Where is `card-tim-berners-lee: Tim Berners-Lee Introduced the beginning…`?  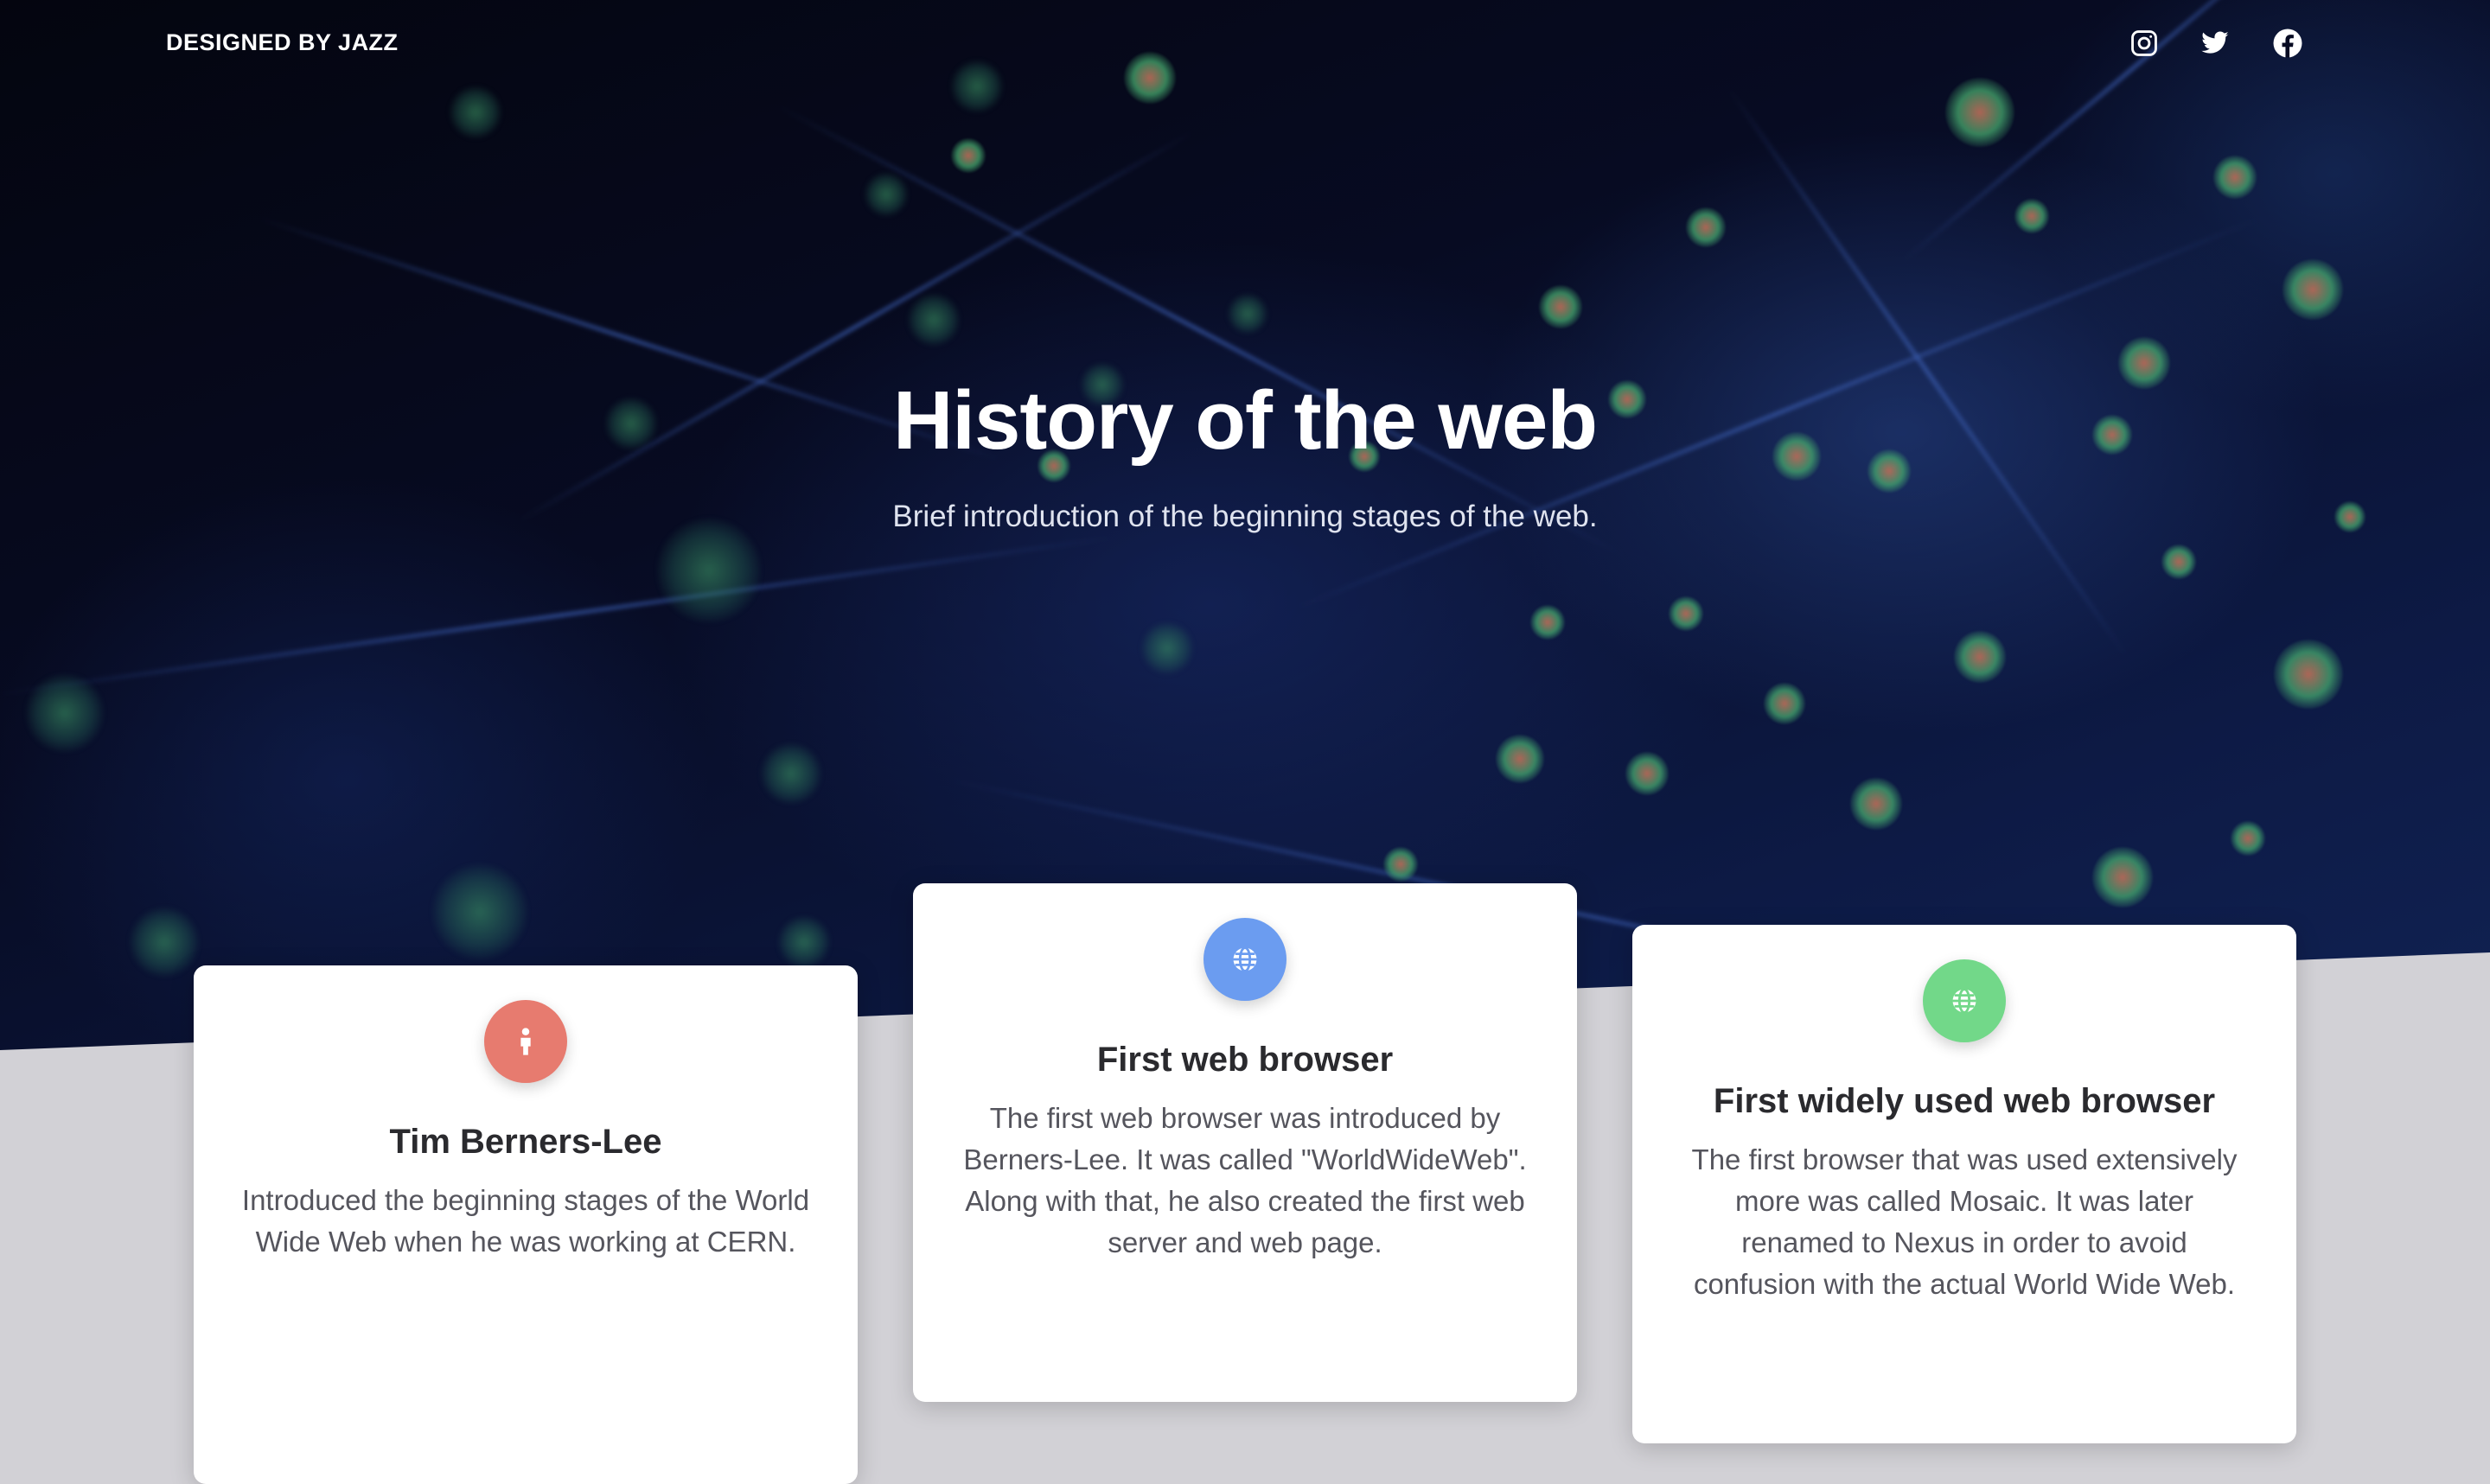 card-tim-berners-lee: Tim Berners-Lee Introduced the beginning… is located at coordinates (526, 1224).